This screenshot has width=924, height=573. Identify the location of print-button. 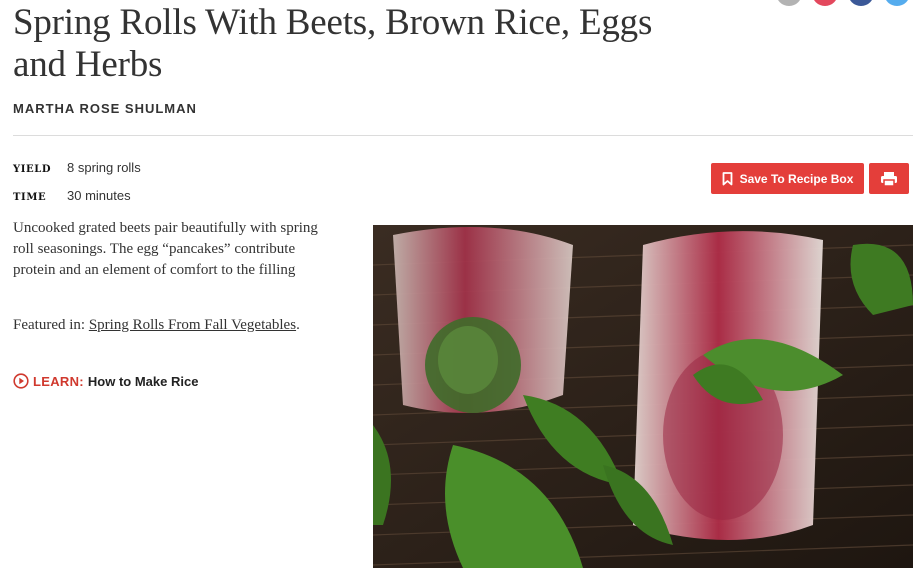
(889, 178).